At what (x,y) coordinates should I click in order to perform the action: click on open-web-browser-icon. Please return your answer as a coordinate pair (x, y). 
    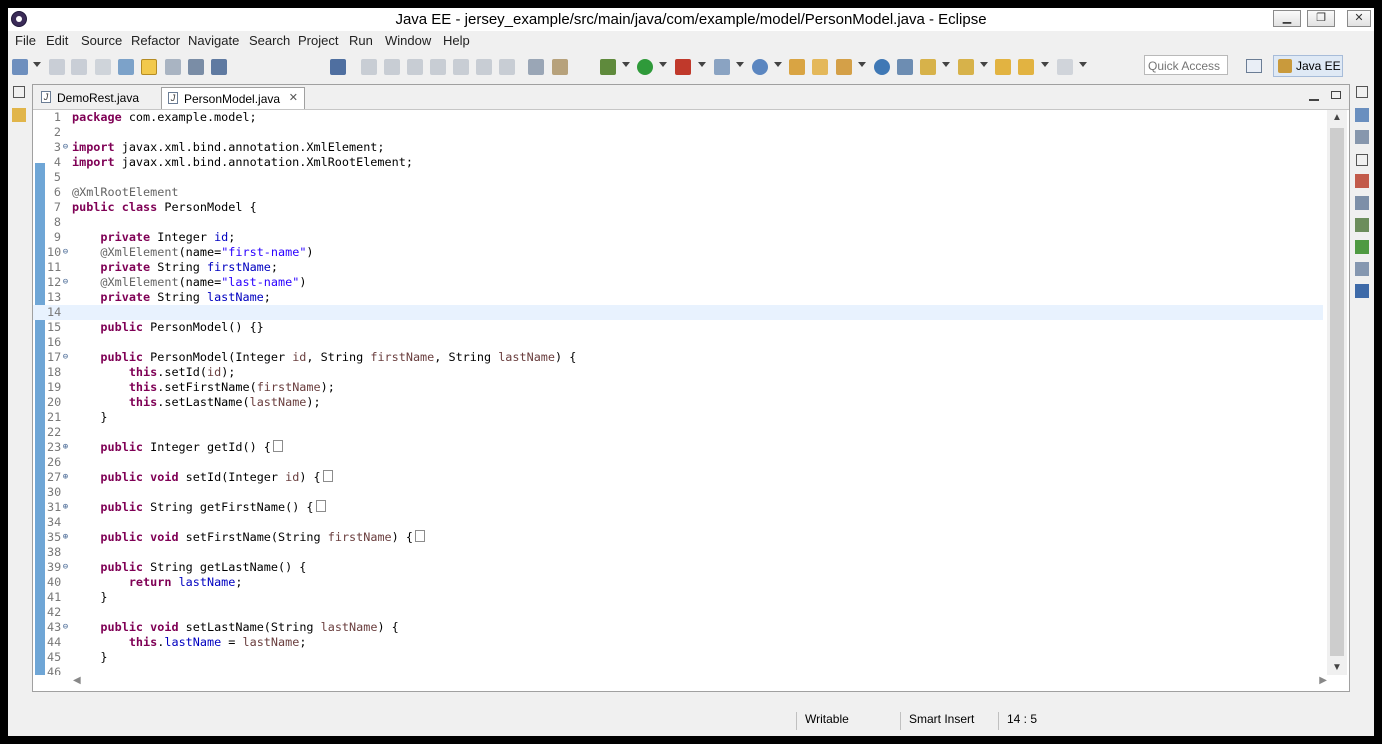
    Looking at the image, I should click on (882, 67).